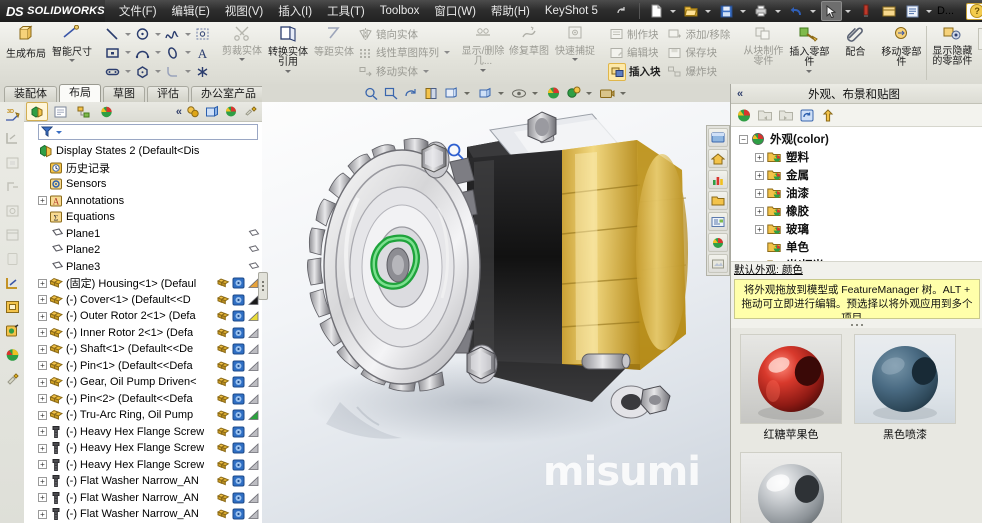 The height and width of the screenshot is (523, 982). What do you see at coordinates (12, 235) in the screenshot?
I see `dim-tool-4-icon` at bounding box center [12, 235].